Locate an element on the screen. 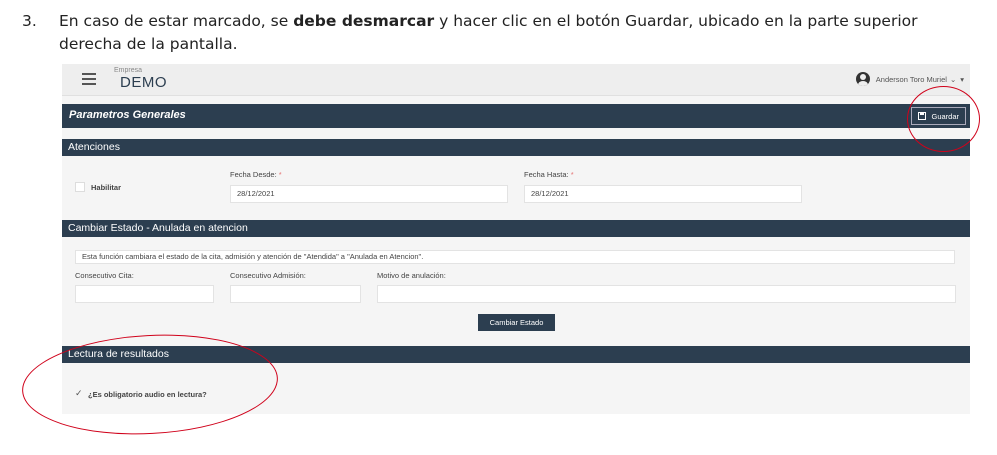 The image size is (997, 455). consecutivo-admision-label: Consecutivo Admisión: is located at coordinates (268, 275).